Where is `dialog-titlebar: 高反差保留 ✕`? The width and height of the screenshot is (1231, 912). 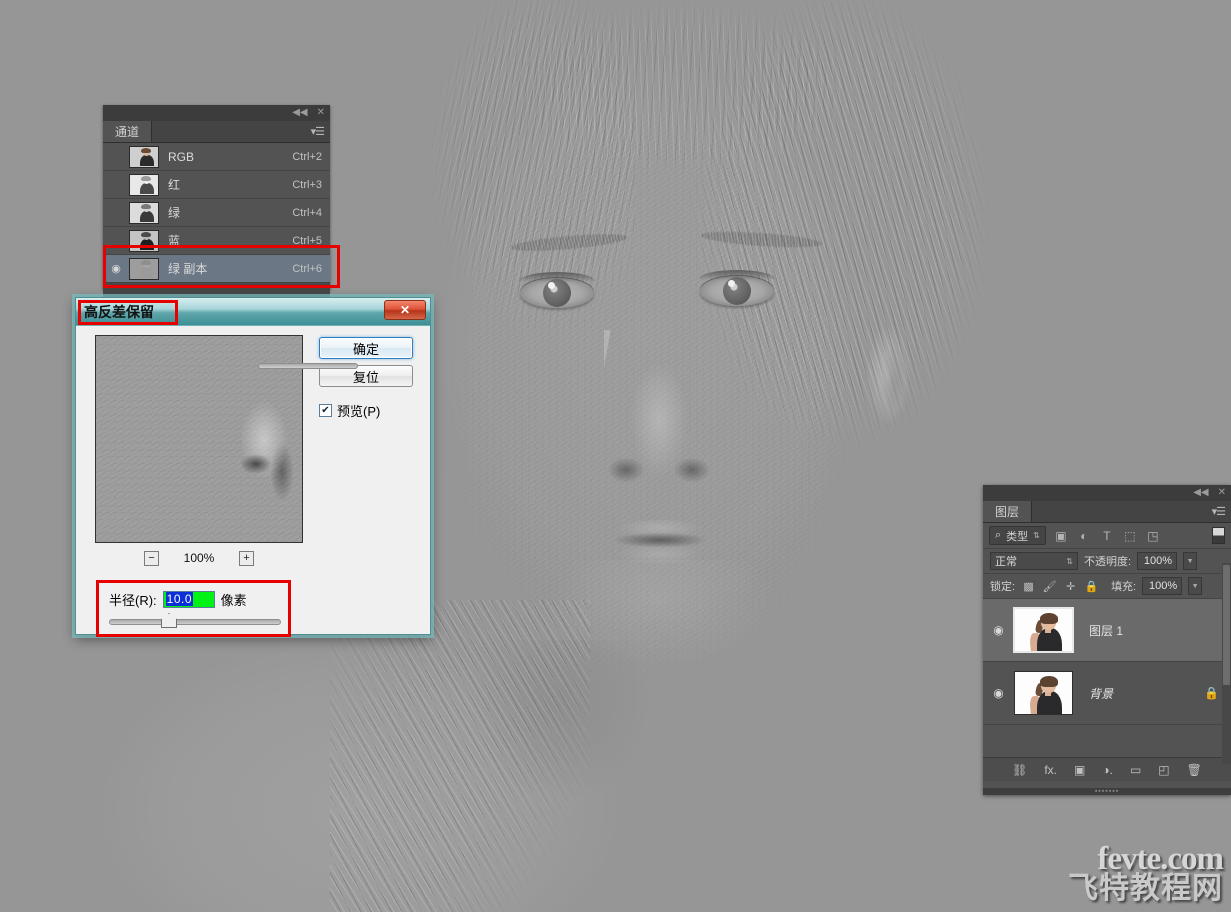 dialog-titlebar: 高反差保留 ✕ is located at coordinates (253, 312).